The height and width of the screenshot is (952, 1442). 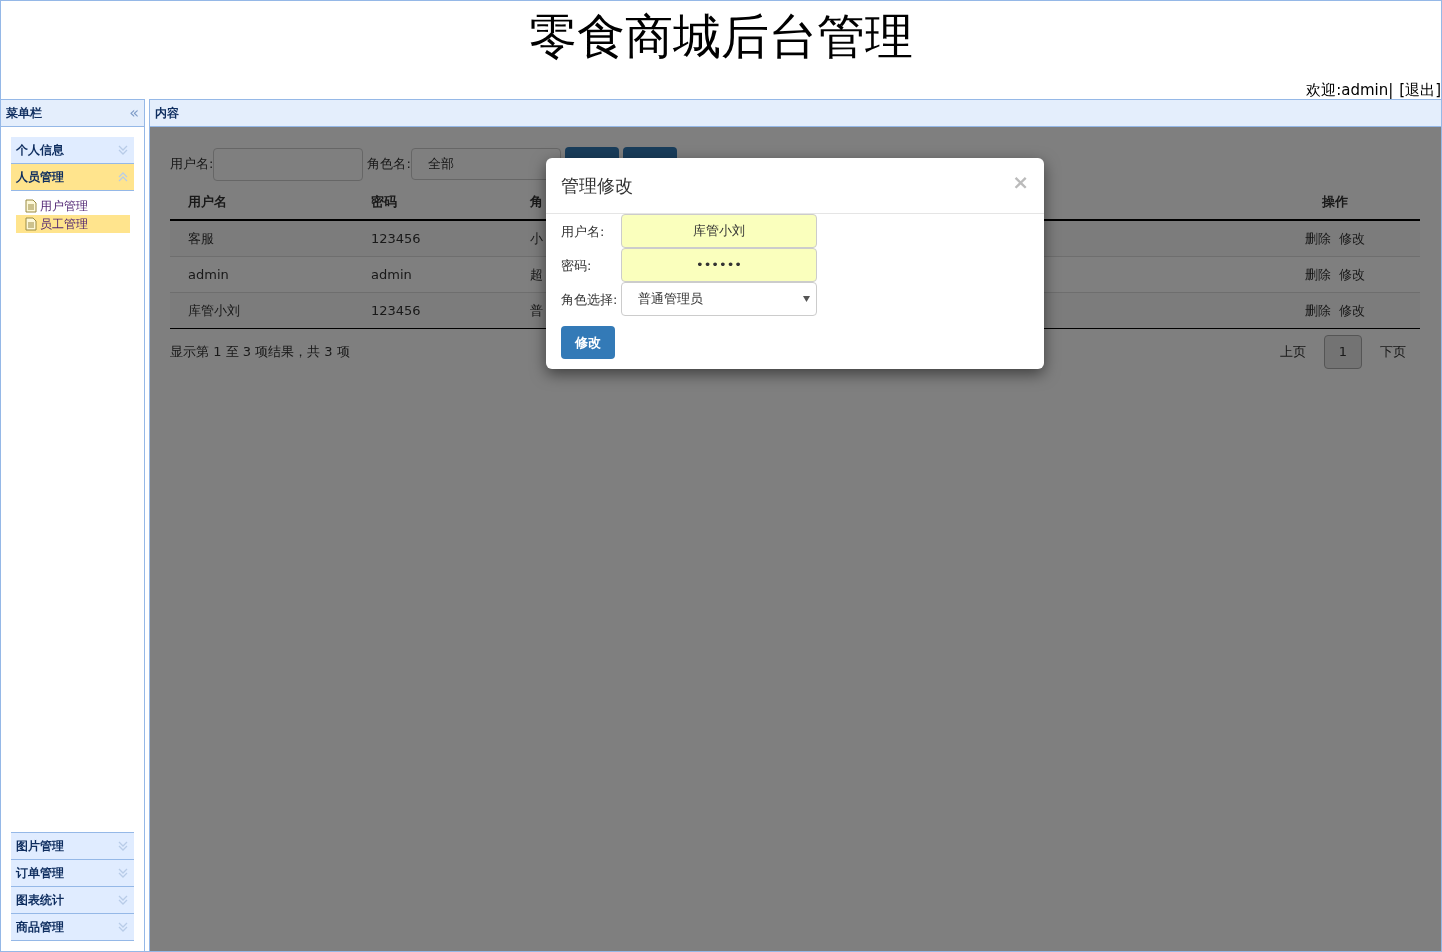 What do you see at coordinates (260, 352) in the screenshot?
I see `result-summary: 显示第 1 至 3 项结果，共 3 项` at bounding box center [260, 352].